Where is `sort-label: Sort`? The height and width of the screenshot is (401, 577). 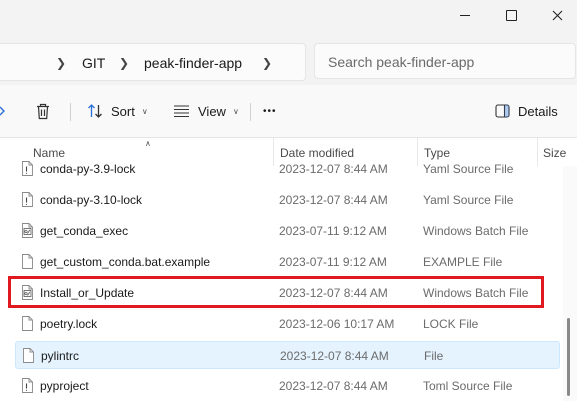 sort-label: Sort is located at coordinates (123, 111).